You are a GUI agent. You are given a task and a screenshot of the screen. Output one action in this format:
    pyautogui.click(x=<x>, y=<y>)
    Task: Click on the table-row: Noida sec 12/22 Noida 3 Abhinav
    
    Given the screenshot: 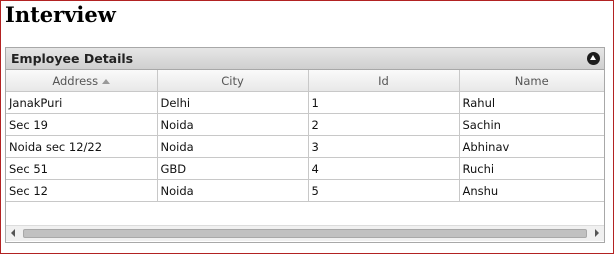 What is the action you would take?
    pyautogui.click(x=305, y=146)
    